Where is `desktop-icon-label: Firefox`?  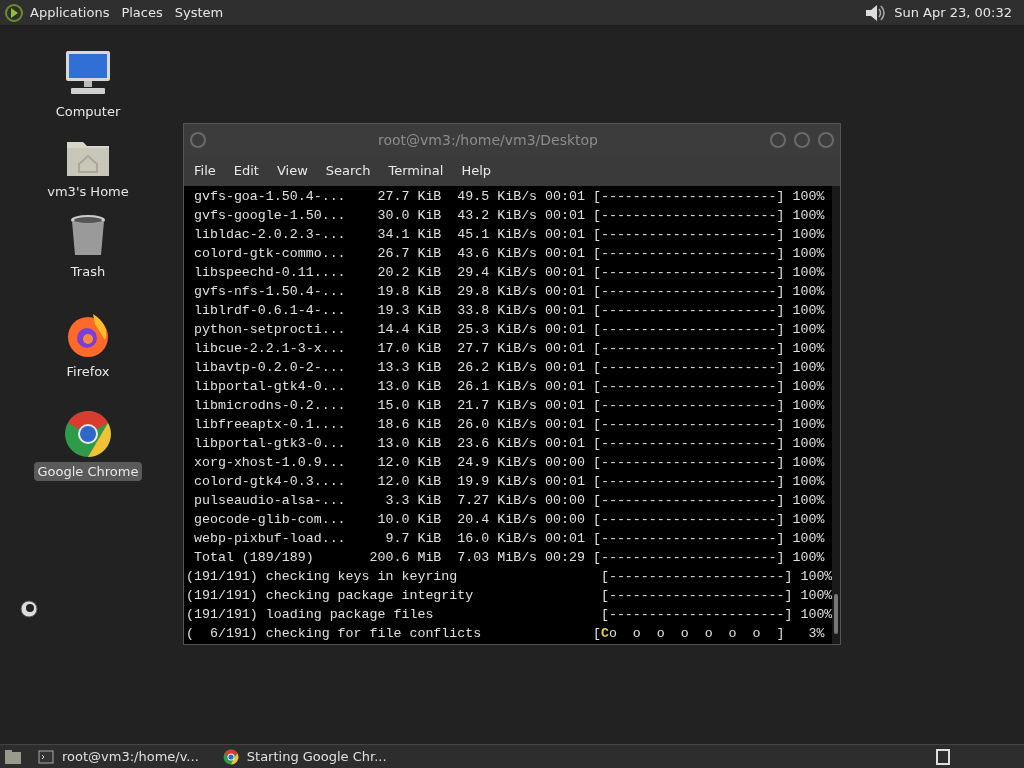 desktop-icon-label: Firefox is located at coordinates (88, 371).